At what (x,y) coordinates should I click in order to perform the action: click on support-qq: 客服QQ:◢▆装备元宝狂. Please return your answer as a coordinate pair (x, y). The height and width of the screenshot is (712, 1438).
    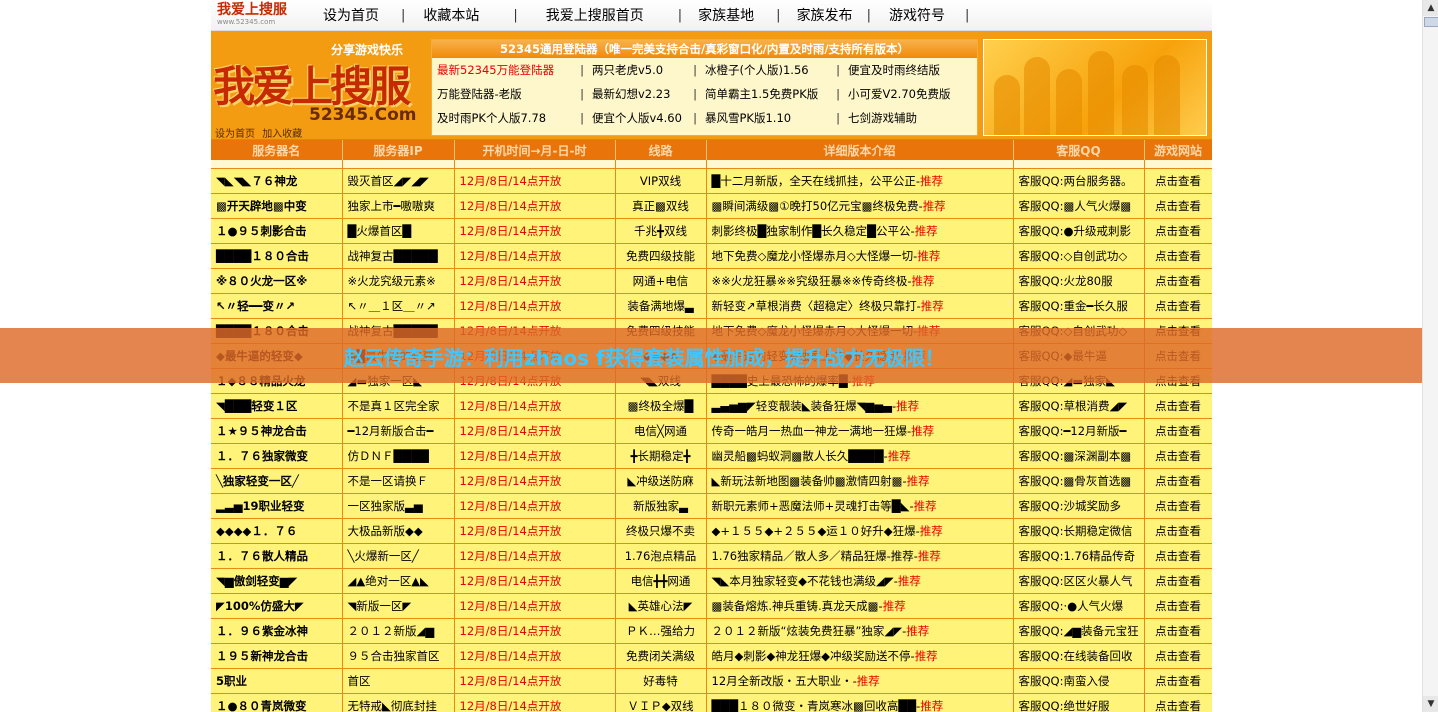
    Looking at the image, I should click on (1079, 631).